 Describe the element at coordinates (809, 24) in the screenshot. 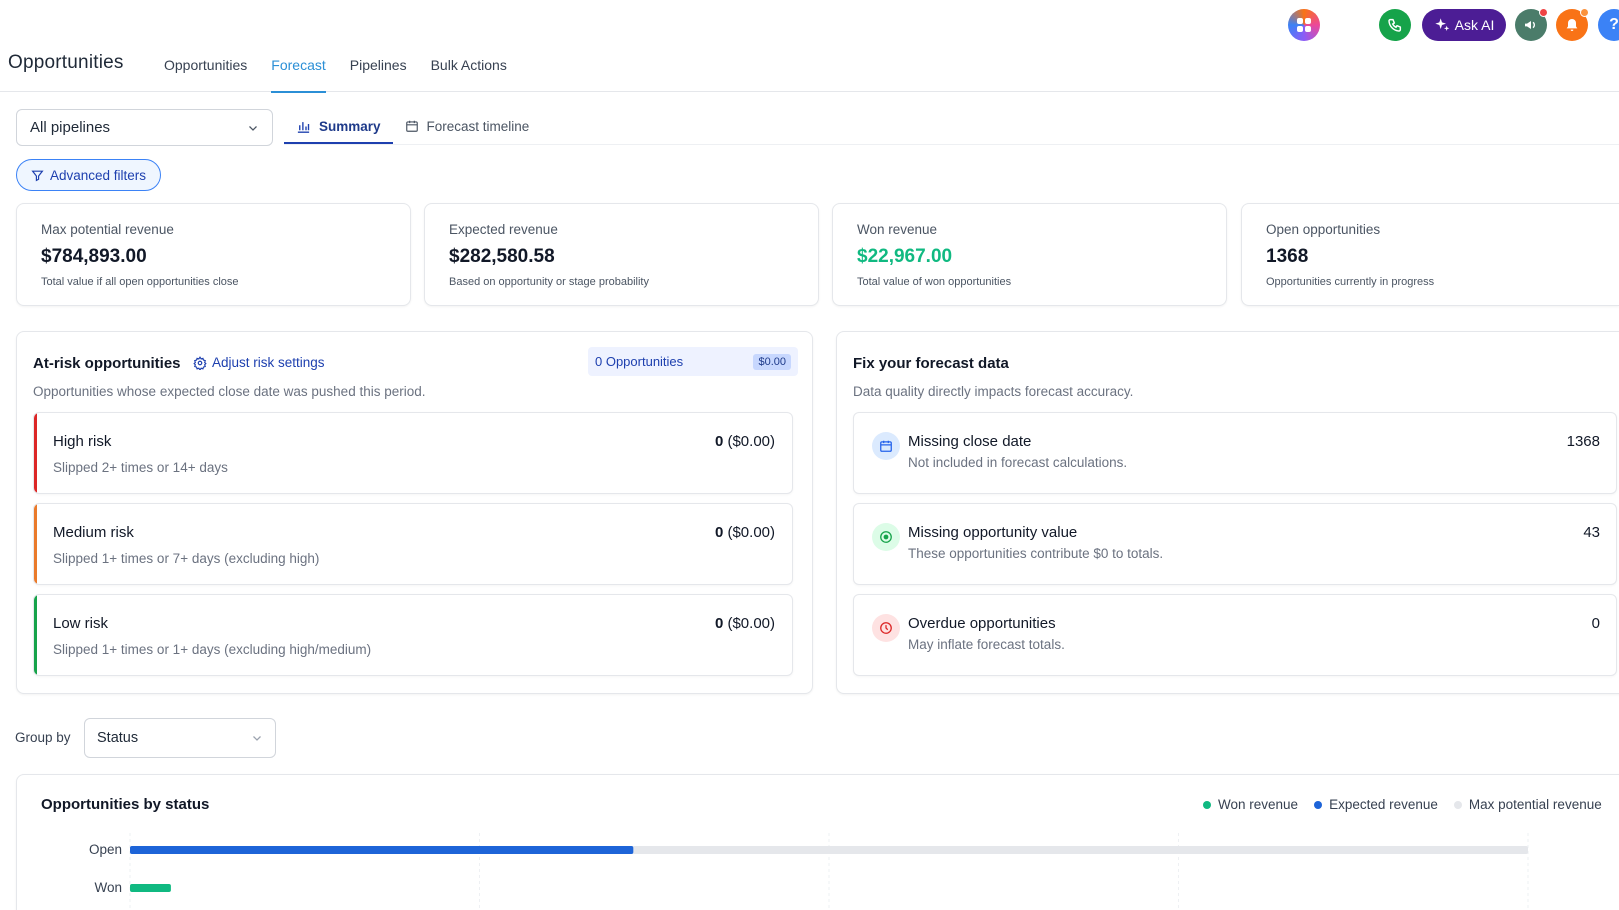

I see `top-icons: Ask AI ?` at that location.